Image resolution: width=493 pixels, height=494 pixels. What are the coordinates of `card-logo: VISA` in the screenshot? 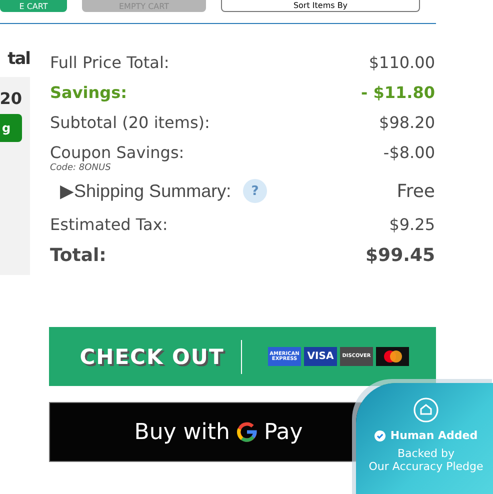 It's located at (320, 356).